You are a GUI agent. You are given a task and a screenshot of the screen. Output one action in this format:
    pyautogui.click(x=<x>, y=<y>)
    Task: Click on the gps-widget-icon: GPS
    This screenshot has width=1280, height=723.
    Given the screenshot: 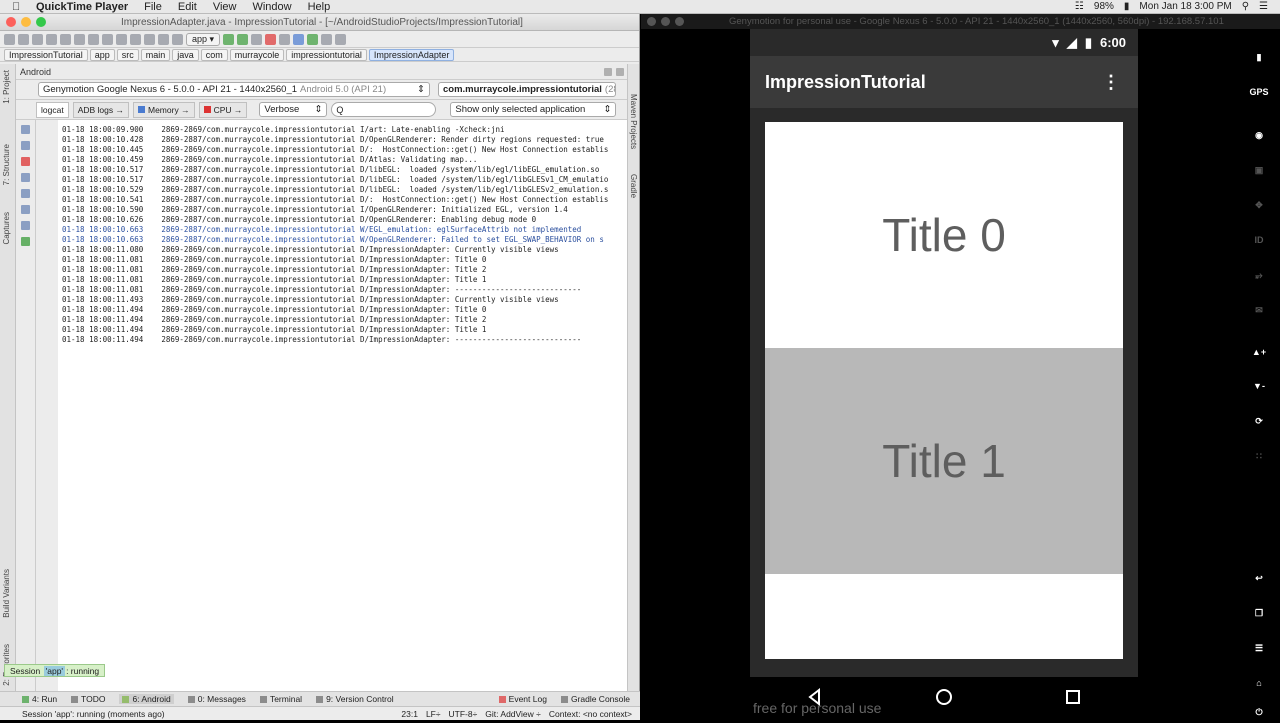 What is the action you would take?
    pyautogui.click(x=1259, y=92)
    